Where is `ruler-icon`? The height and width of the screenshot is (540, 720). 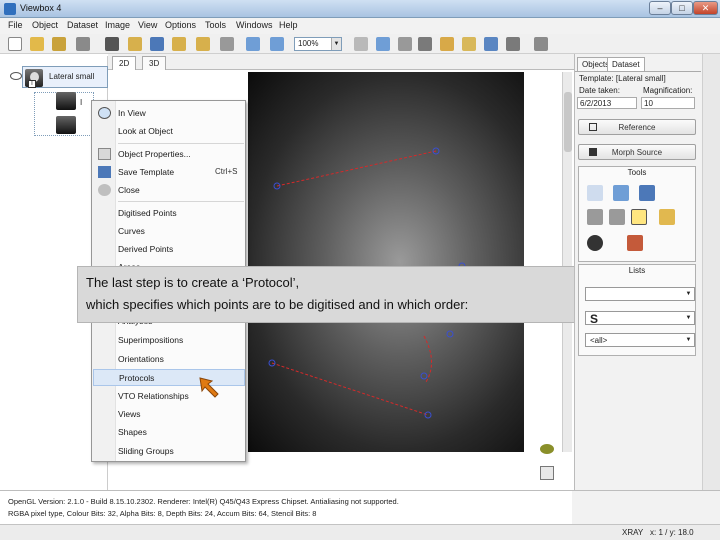
ruler-icon is located at coordinates (469, 44).